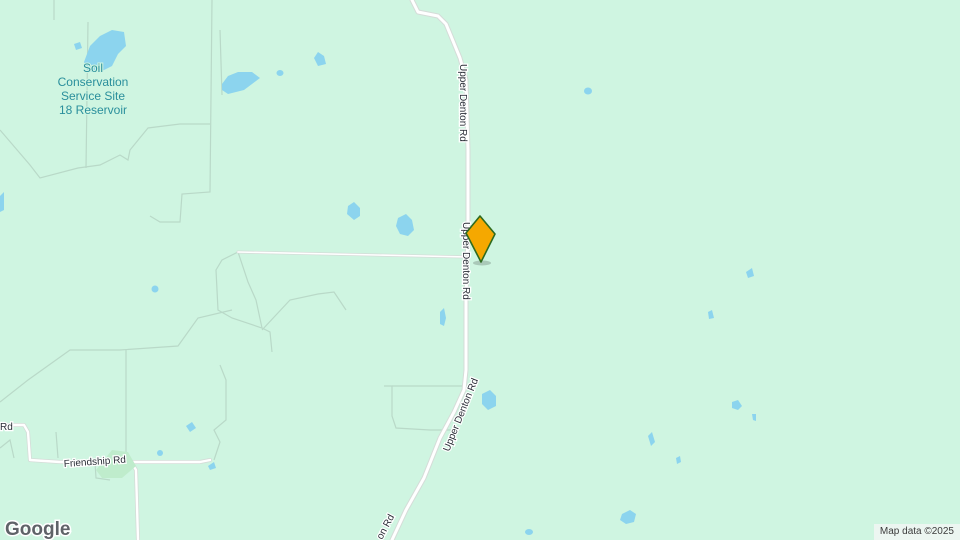 This screenshot has height=540, width=960. I want to click on road-label-upper-denton: Upper Denton Rd, so click(462, 103).